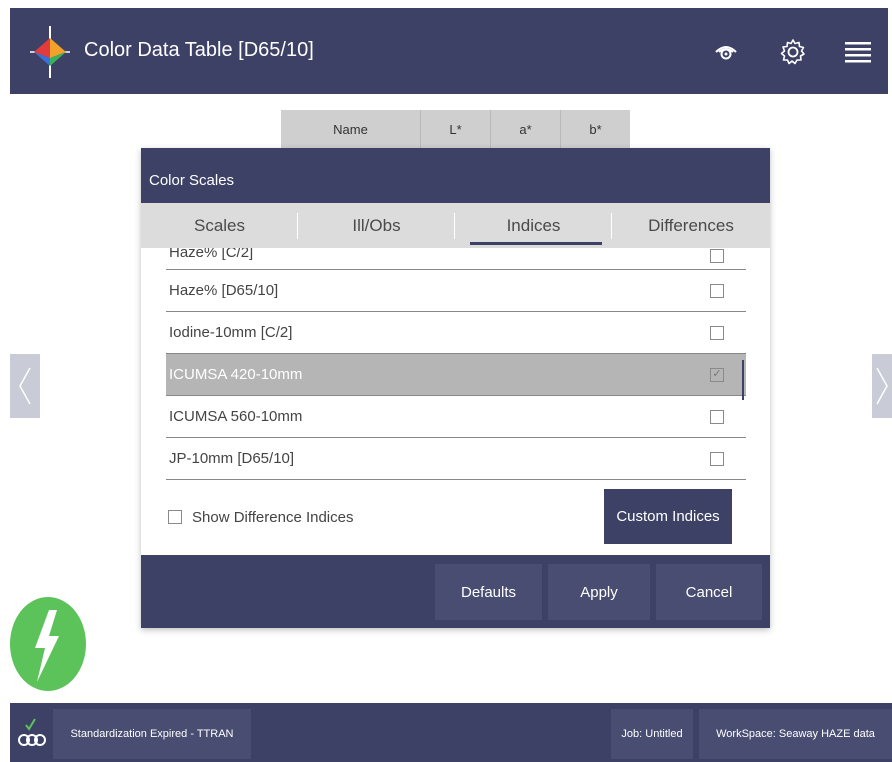  Describe the element at coordinates (456, 333) in the screenshot. I see `list-item: Iodine-10mm [C/2]` at that location.